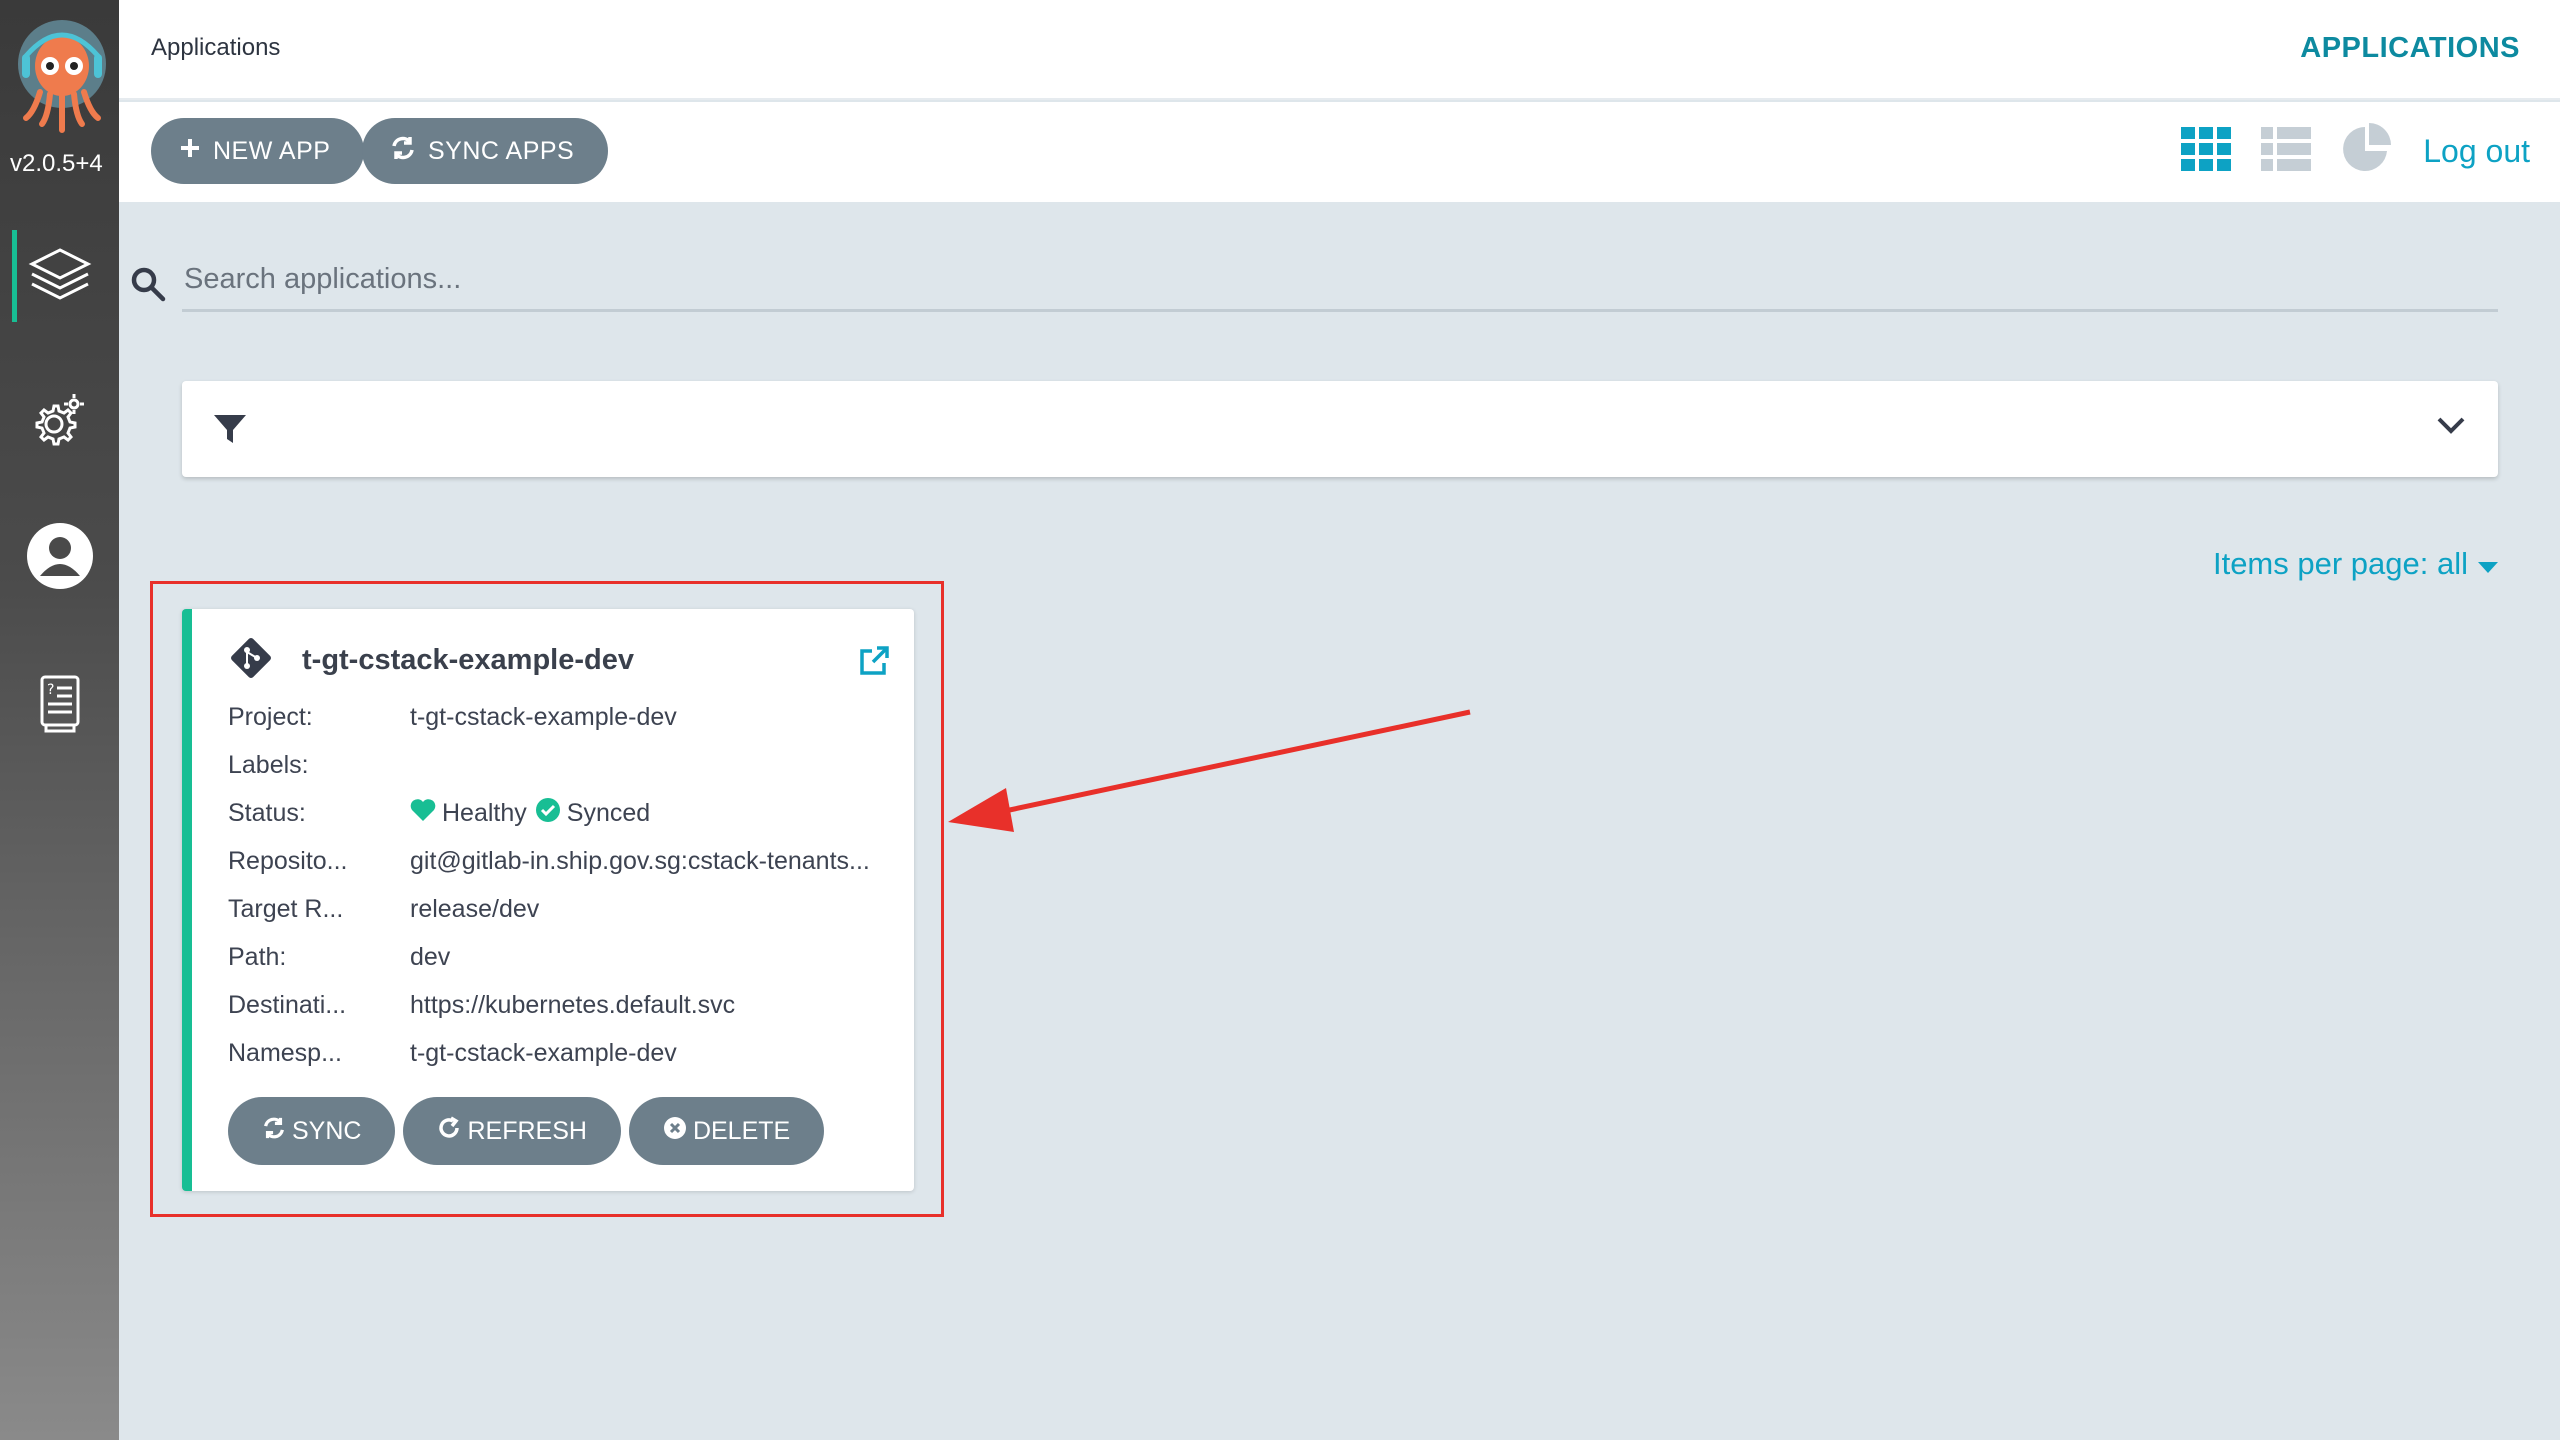  I want to click on plus-icon, so click(190, 151).